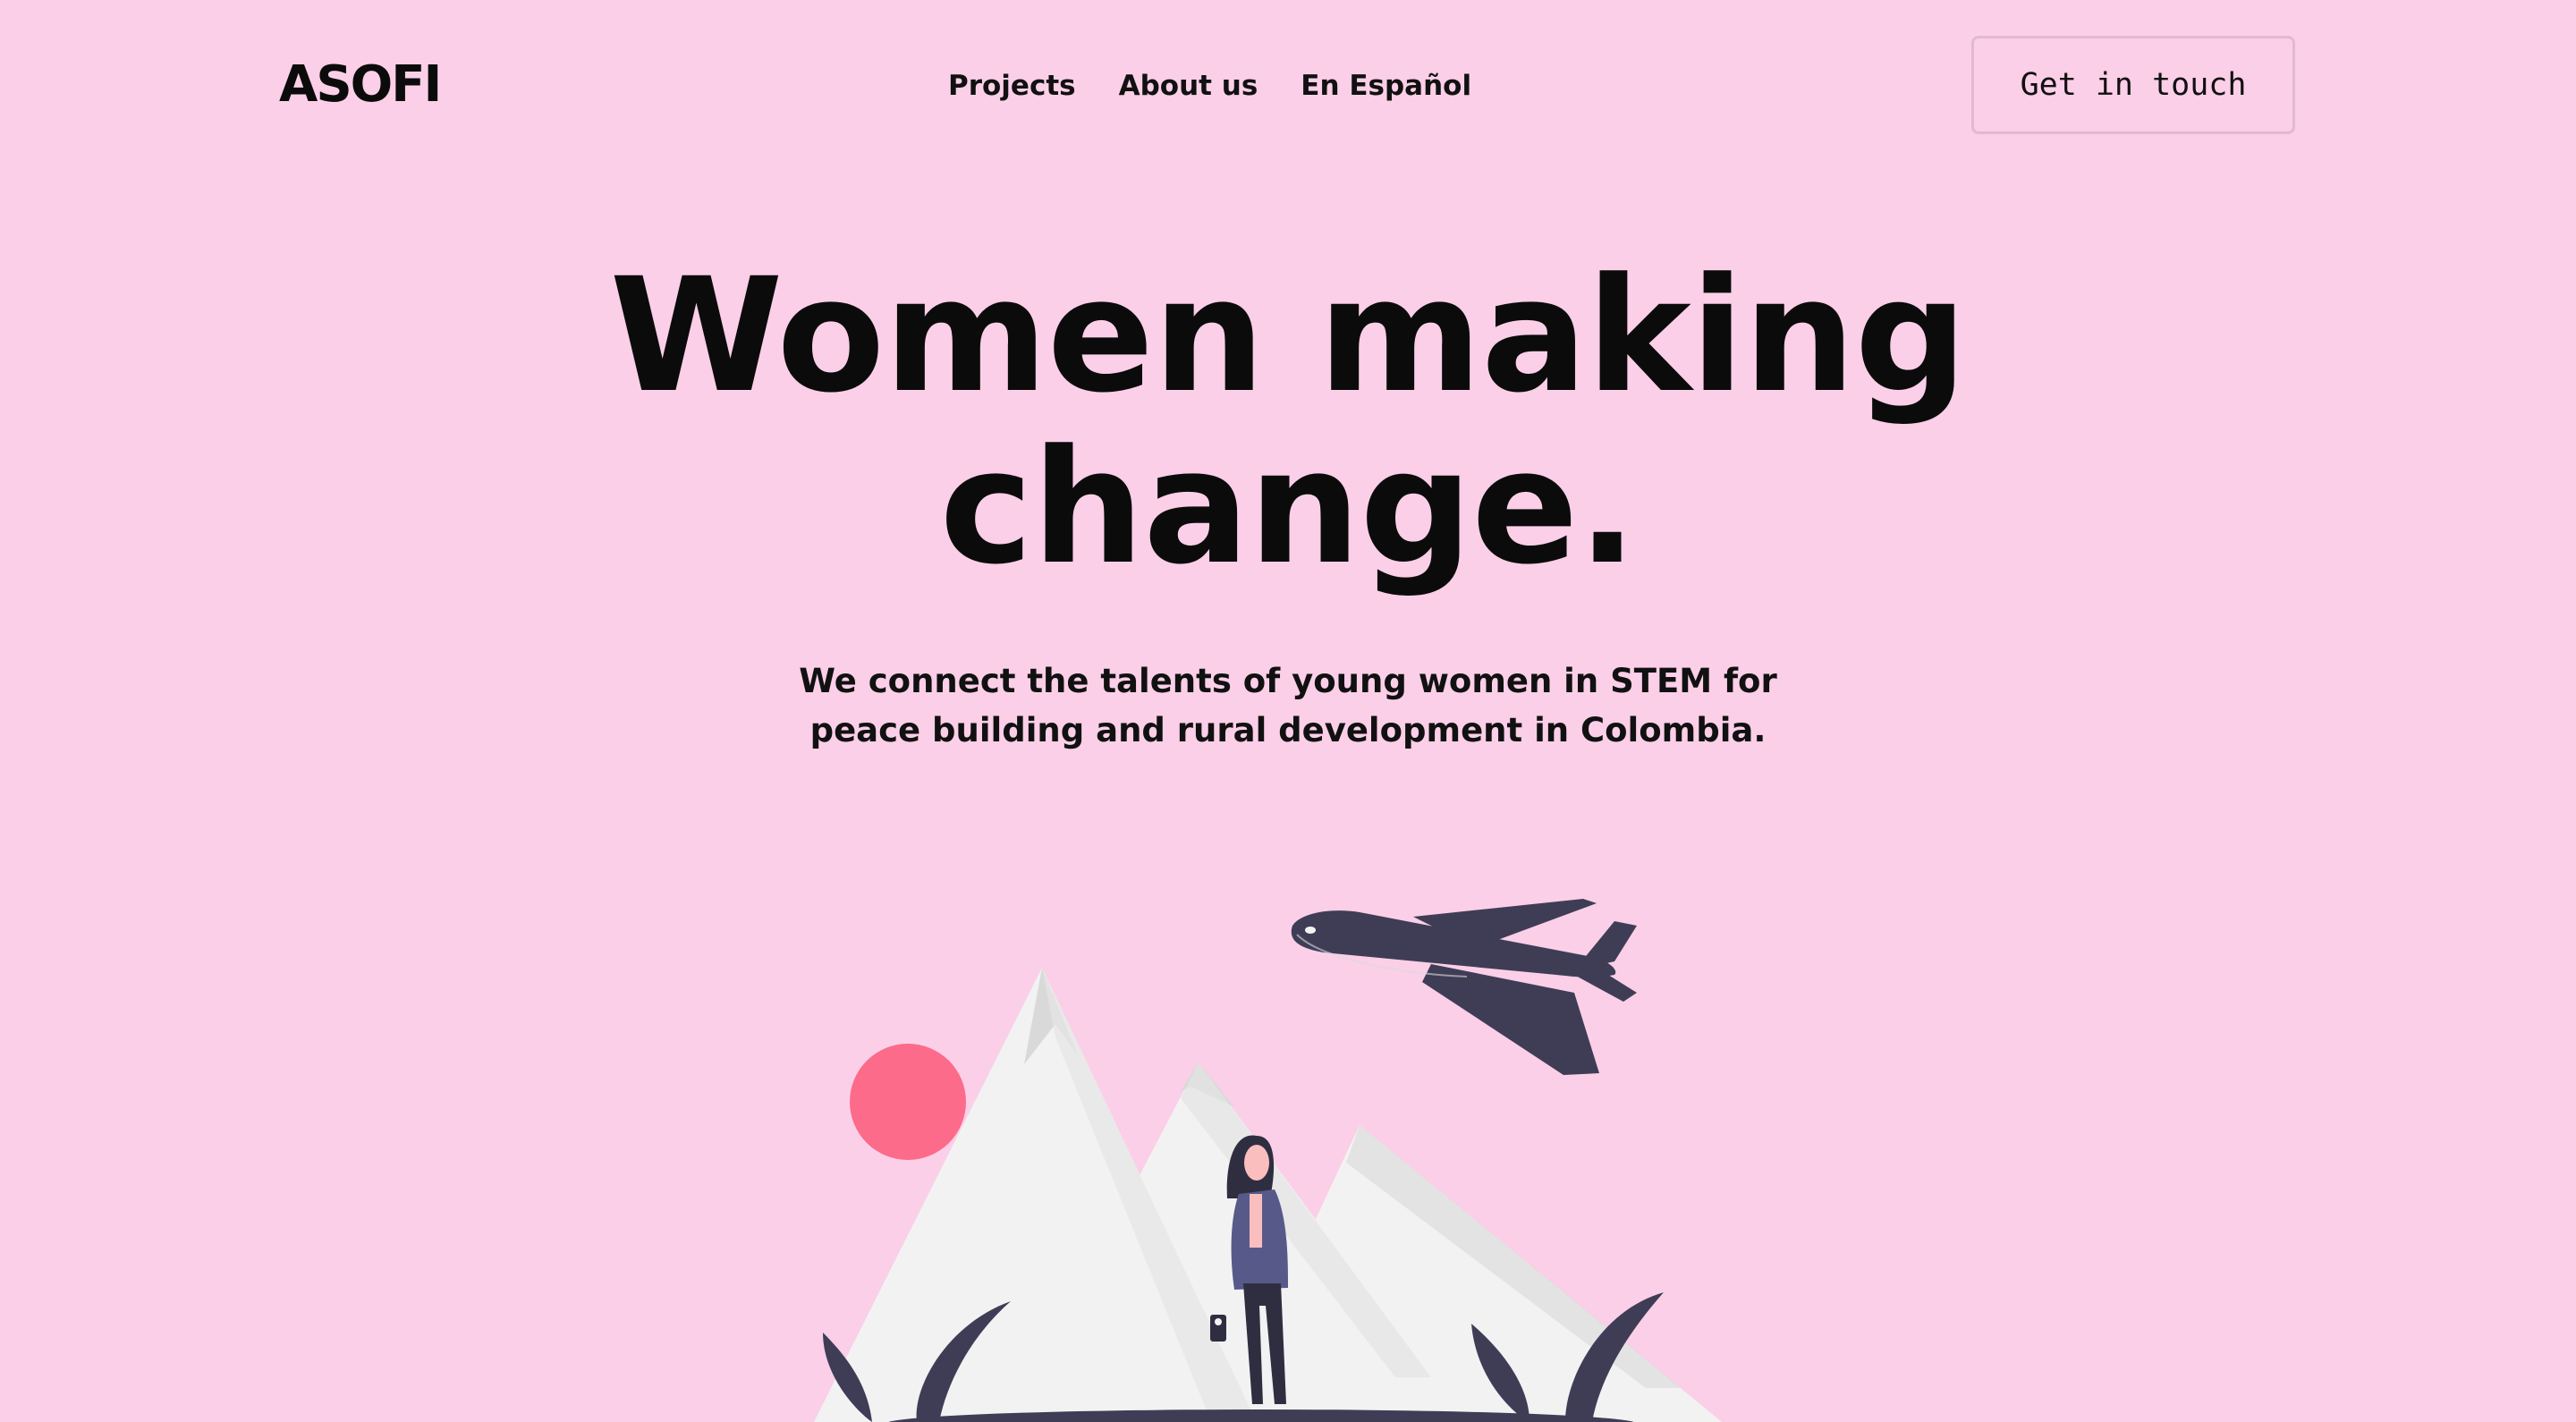 The height and width of the screenshot is (1422, 2576). I want to click on get-in-touch-button: Get in touch, so click(2133, 85).